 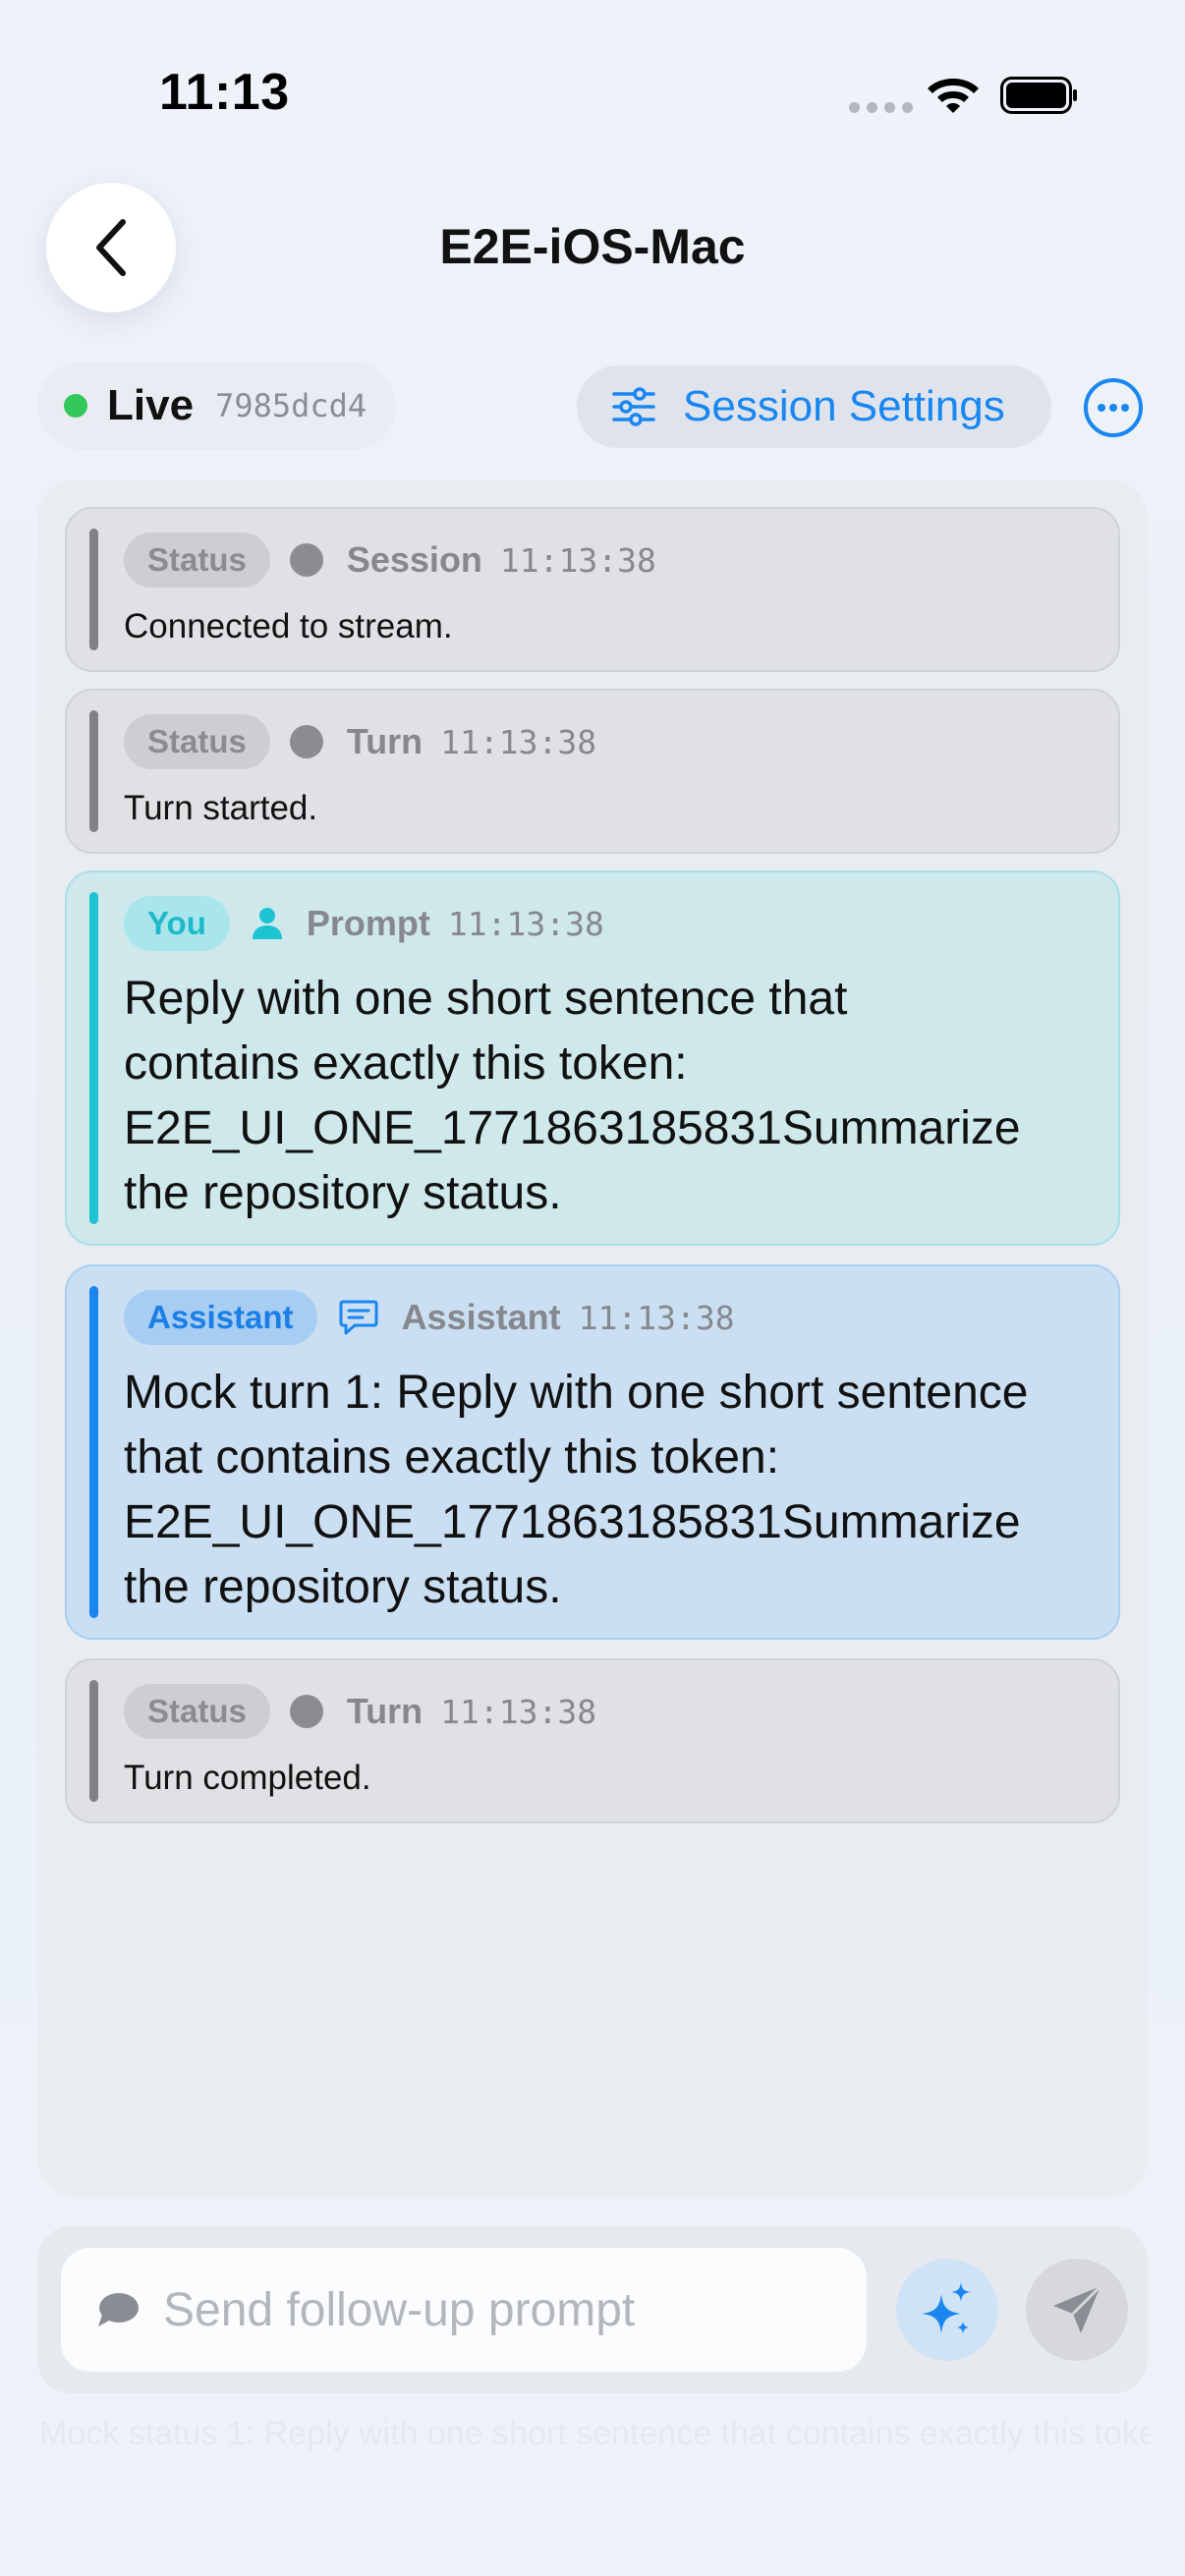 What do you see at coordinates (592, 246) in the screenshot?
I see `page-title: E2E-iOS-Mac` at bounding box center [592, 246].